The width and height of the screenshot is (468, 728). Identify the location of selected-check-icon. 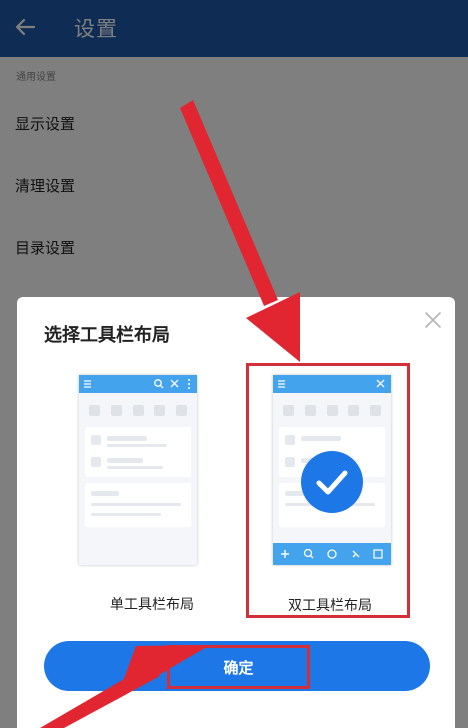
(332, 482).